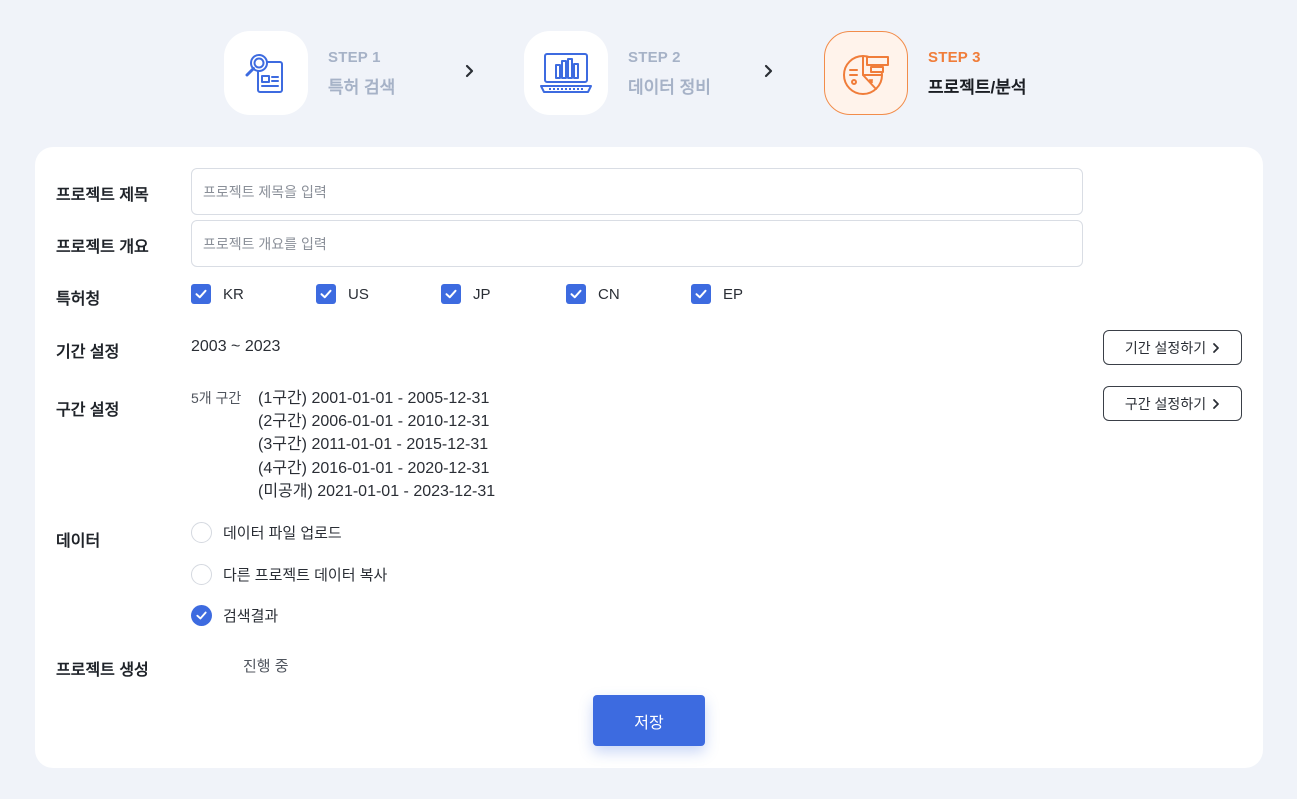 The image size is (1297, 799). I want to click on office-ep-checkbox: EP, so click(717, 294).